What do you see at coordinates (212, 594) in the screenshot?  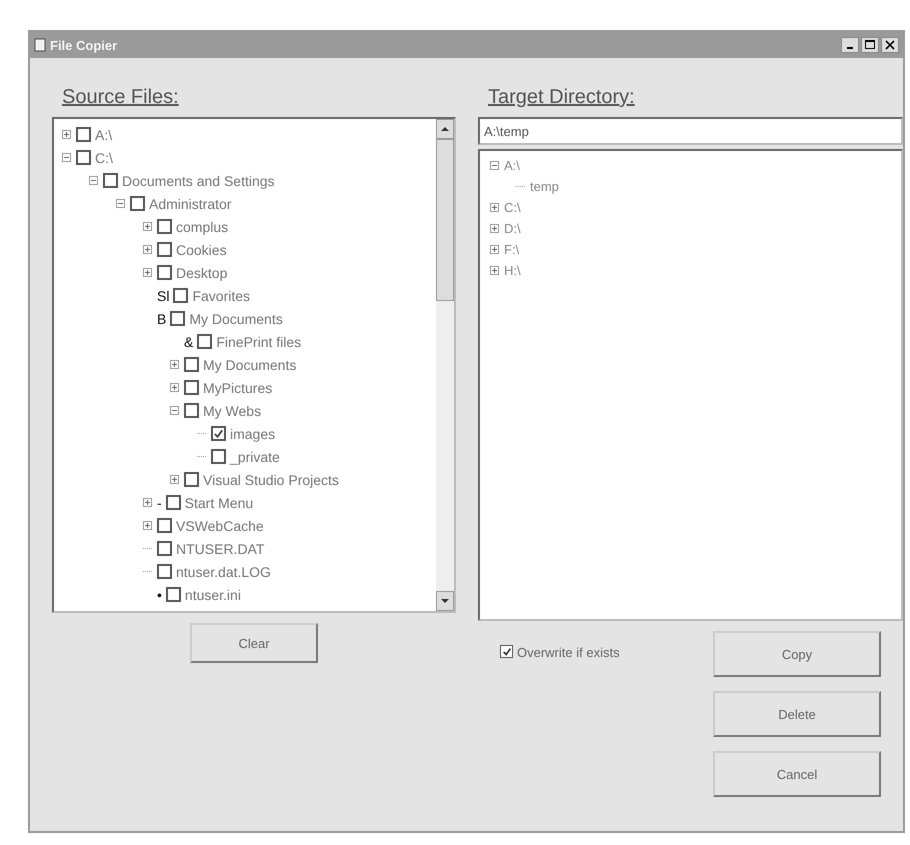 I see `tree-item: ntuser.ini` at bounding box center [212, 594].